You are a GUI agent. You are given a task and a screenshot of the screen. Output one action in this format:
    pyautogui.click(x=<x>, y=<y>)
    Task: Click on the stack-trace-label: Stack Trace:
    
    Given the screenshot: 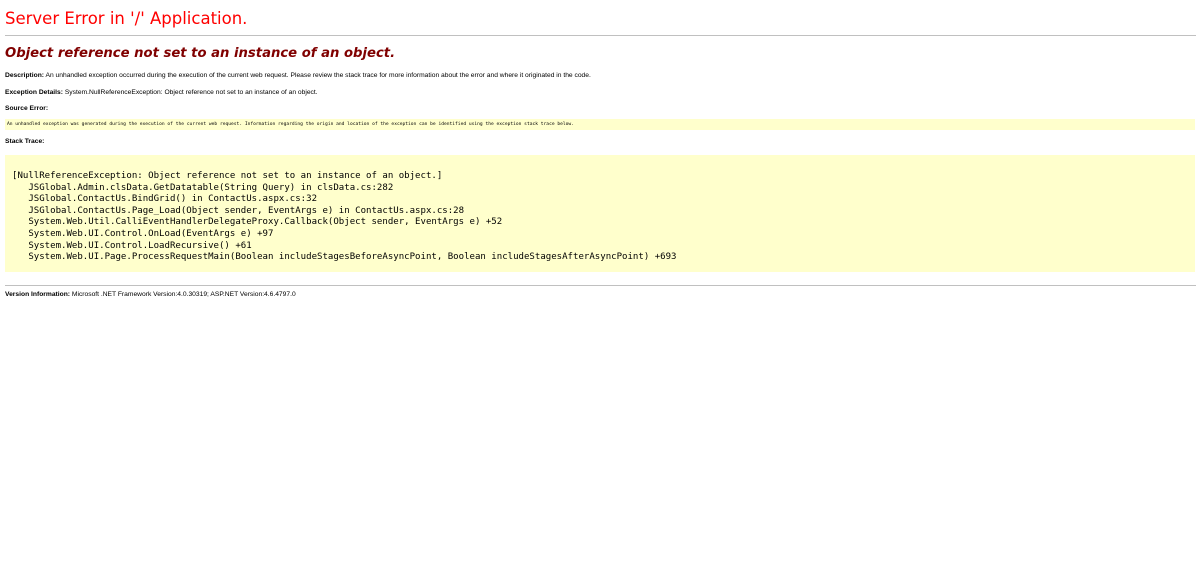 What is the action you would take?
    pyautogui.click(x=25, y=141)
    